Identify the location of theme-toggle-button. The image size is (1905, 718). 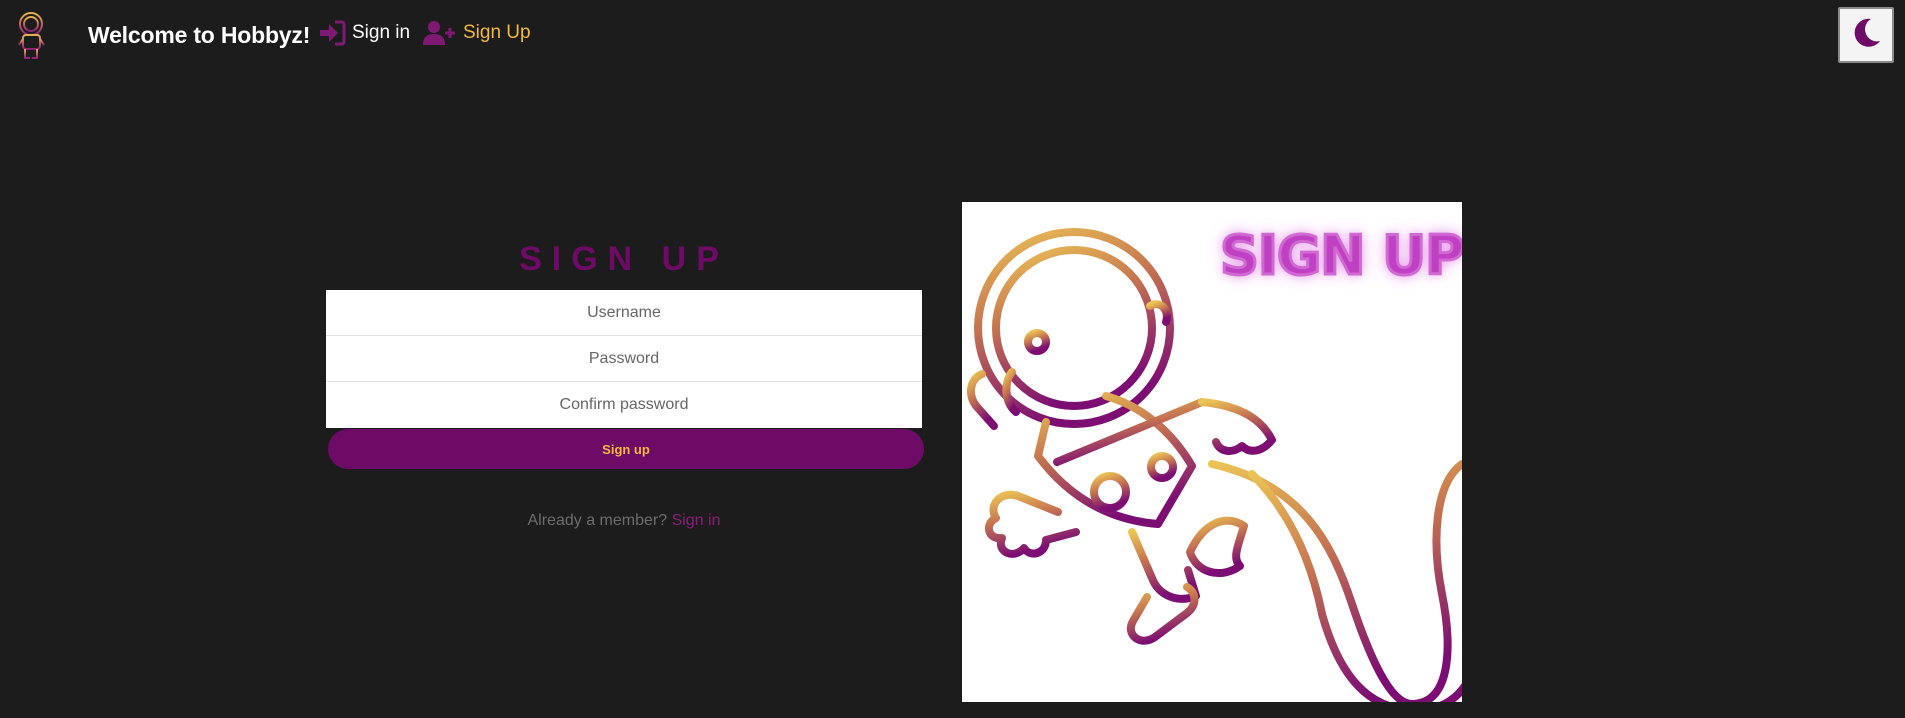
(1866, 35).